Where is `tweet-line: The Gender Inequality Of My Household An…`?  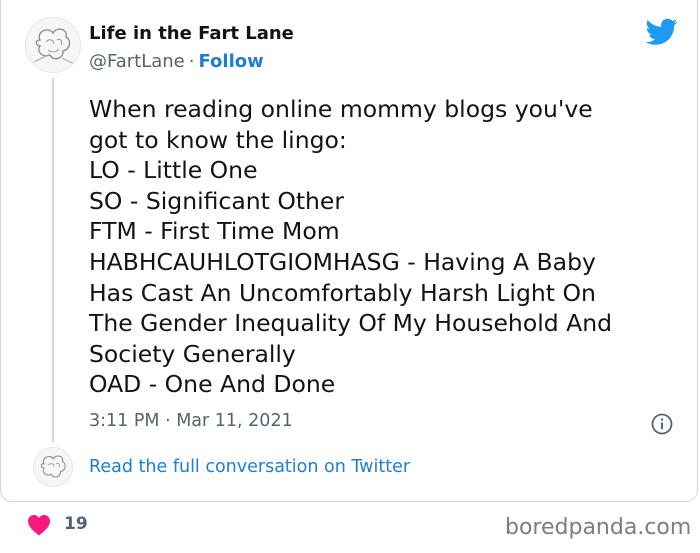
tweet-line: The Gender Inequality Of My Household An… is located at coordinates (351, 323).